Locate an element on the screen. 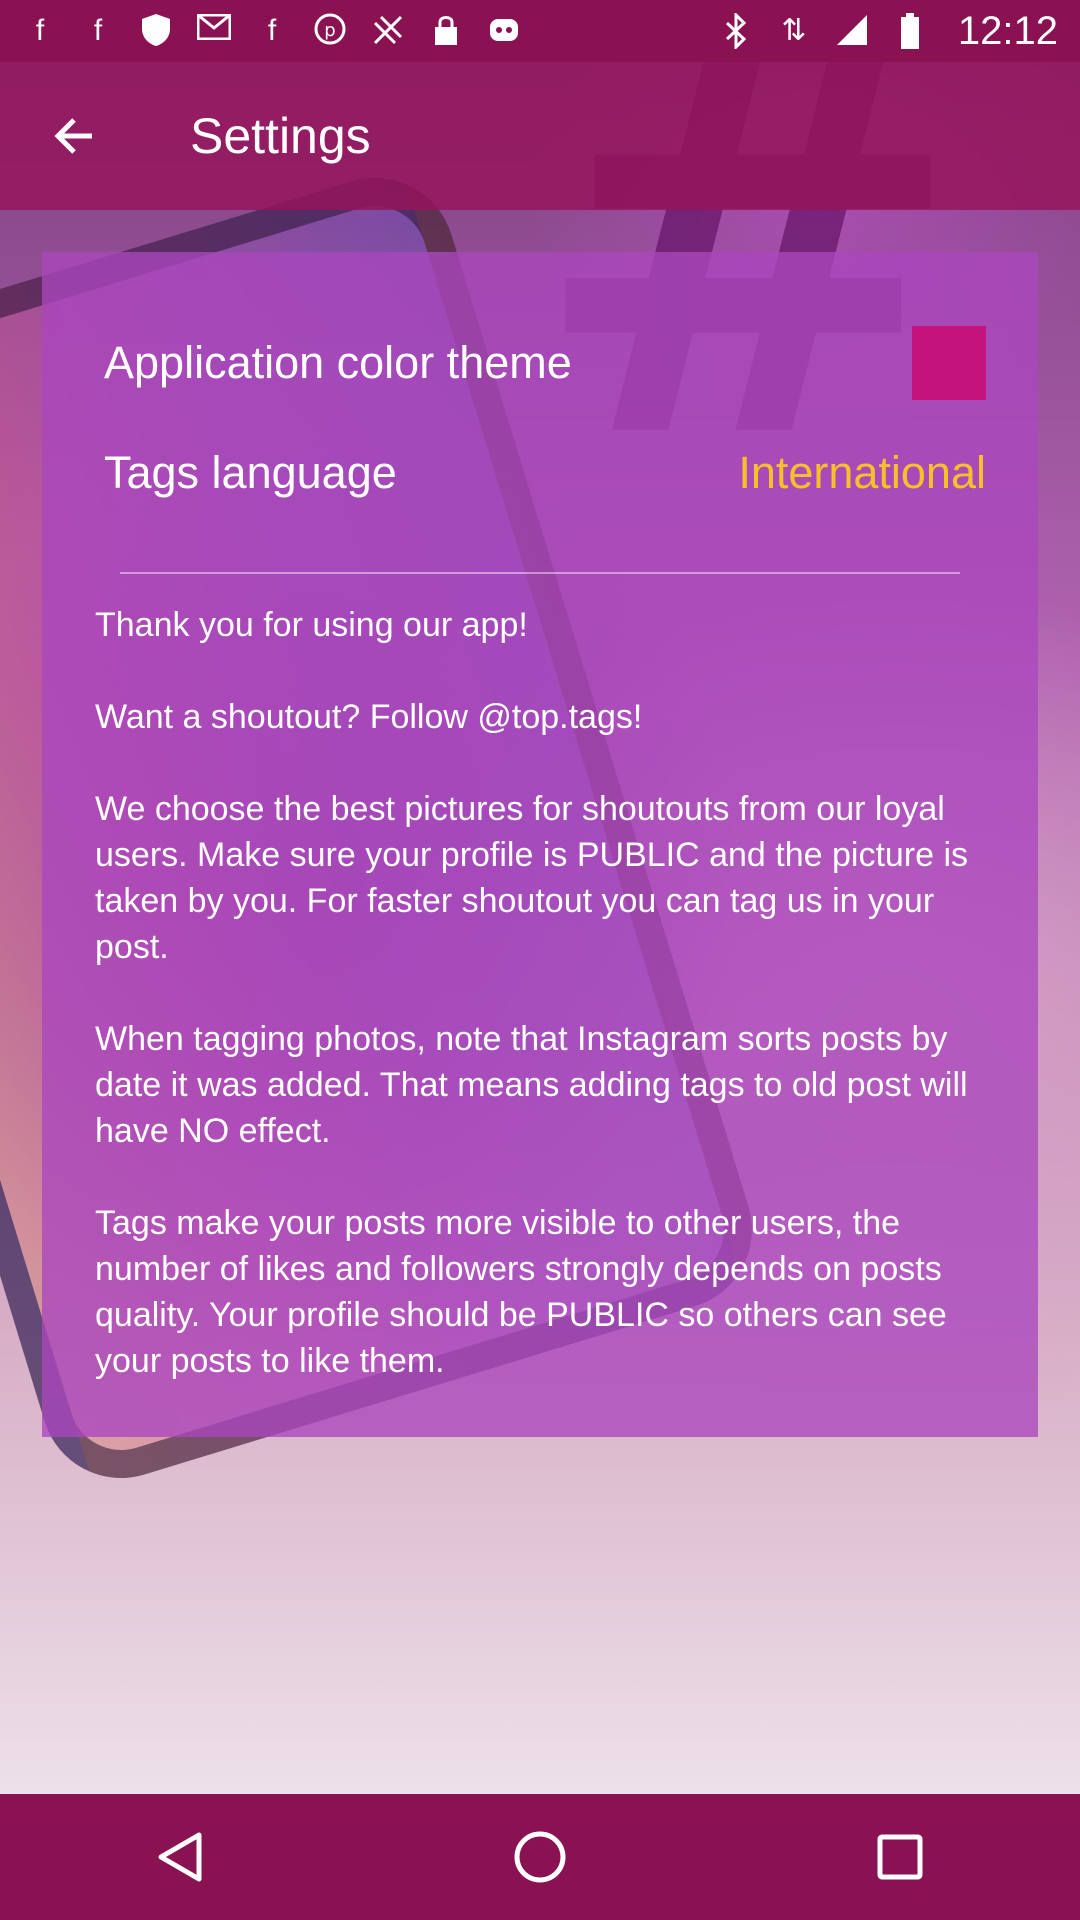 This screenshot has width=1080, height=1920. recents-square-icon is located at coordinates (900, 1857).